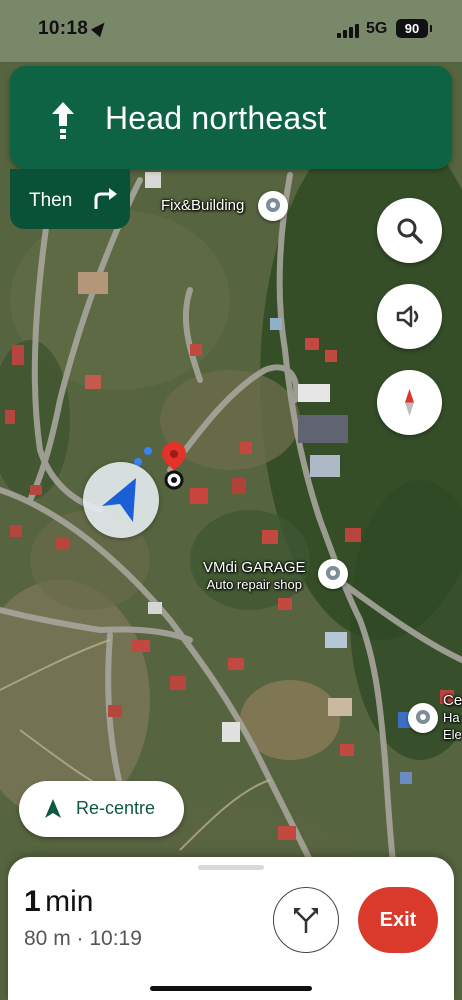 This screenshot has height=1000, width=462. Describe the element at coordinates (254, 584) in the screenshot. I see `place-category: Auto repair shop` at that location.